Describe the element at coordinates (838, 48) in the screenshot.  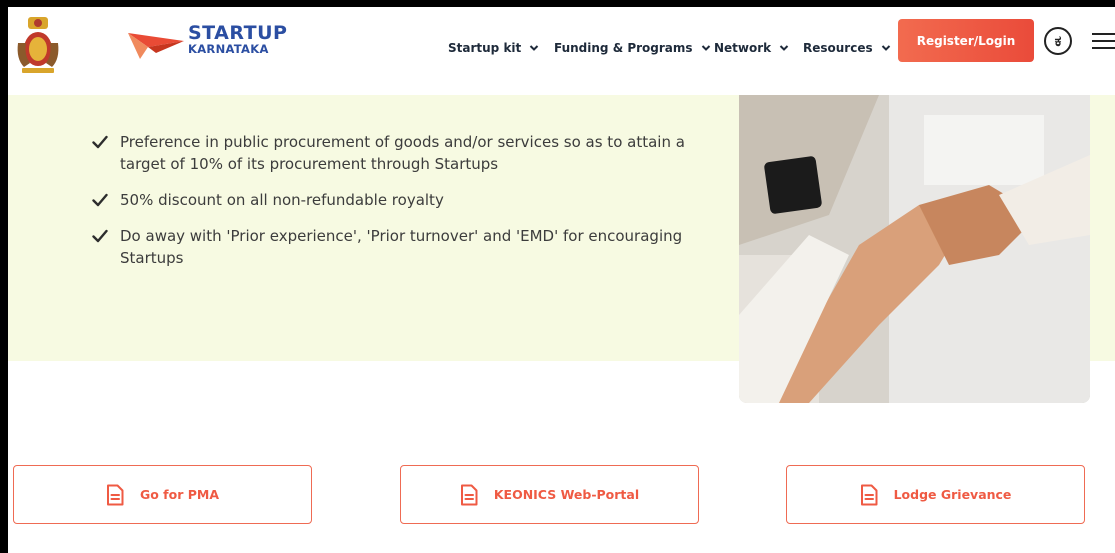
I see `nav-label: Resources` at that location.